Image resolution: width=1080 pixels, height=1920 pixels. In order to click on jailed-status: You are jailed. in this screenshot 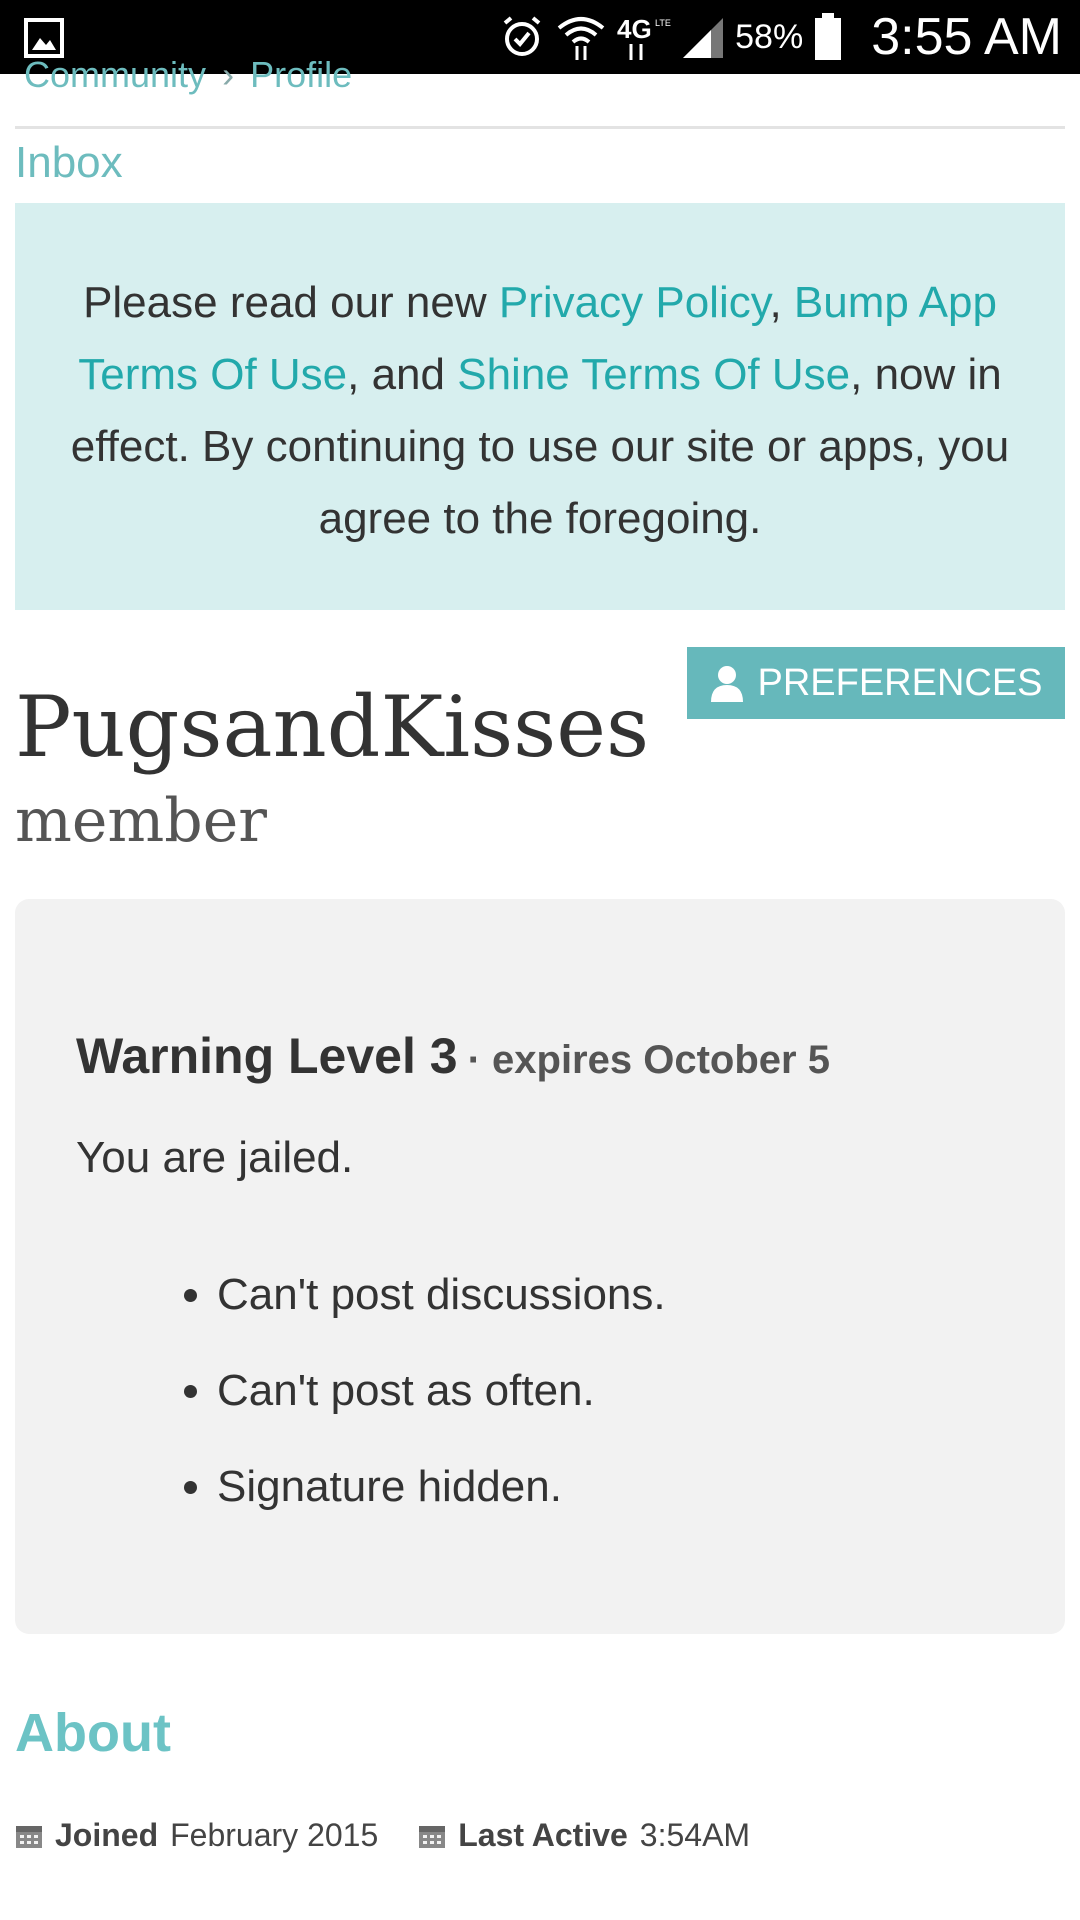, I will do `click(215, 1157)`.